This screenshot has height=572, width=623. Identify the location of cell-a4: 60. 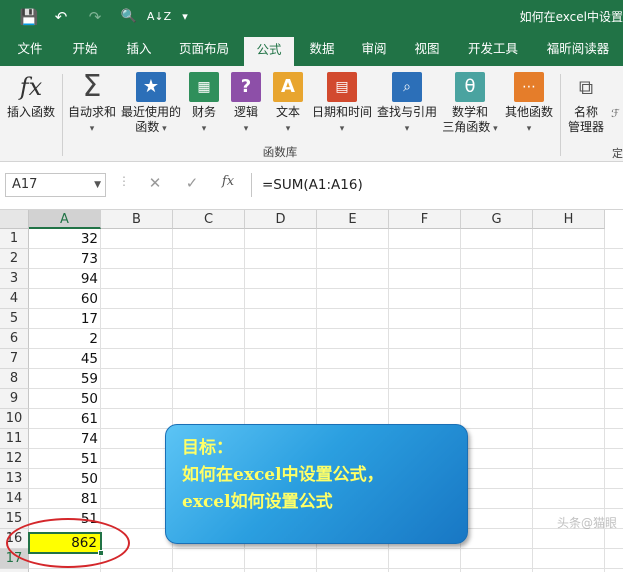
(65, 299).